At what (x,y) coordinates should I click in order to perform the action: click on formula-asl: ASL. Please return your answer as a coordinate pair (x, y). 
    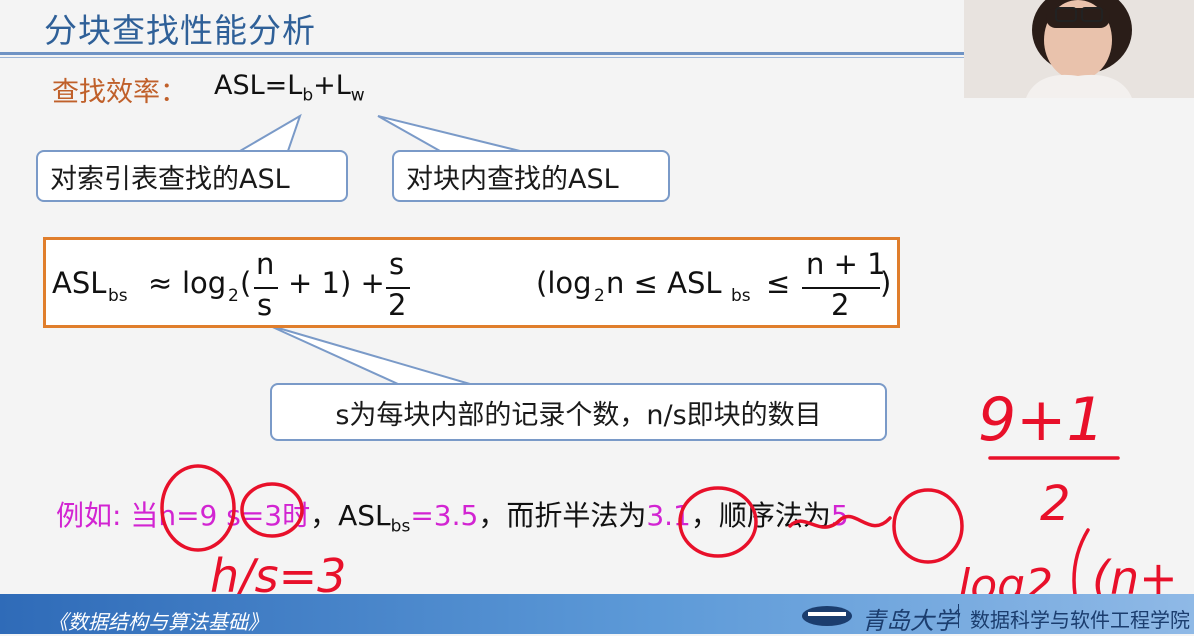
    Looking at the image, I should click on (79, 283).